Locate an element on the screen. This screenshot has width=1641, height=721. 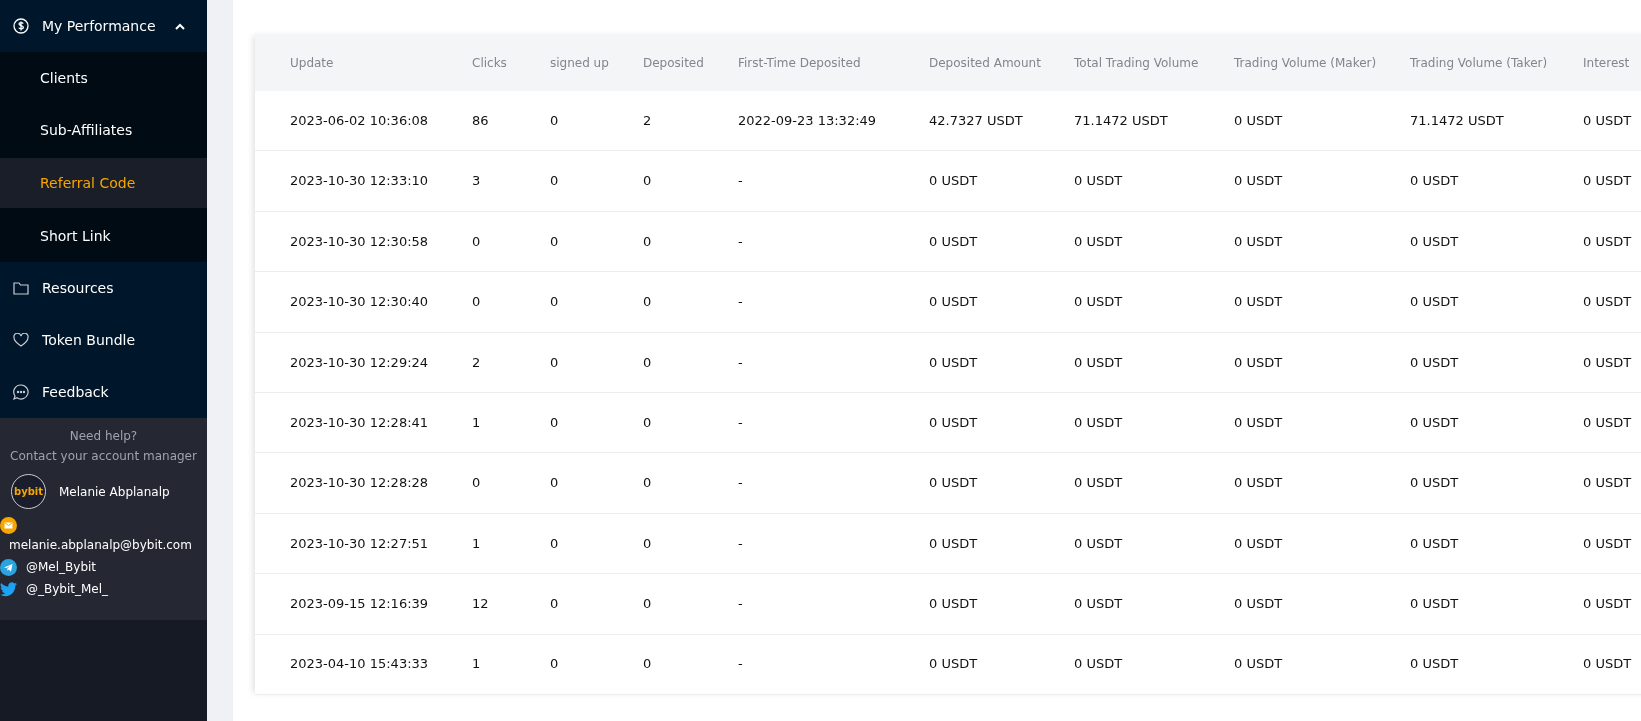
column-header: Deposited is located at coordinates (674, 63).